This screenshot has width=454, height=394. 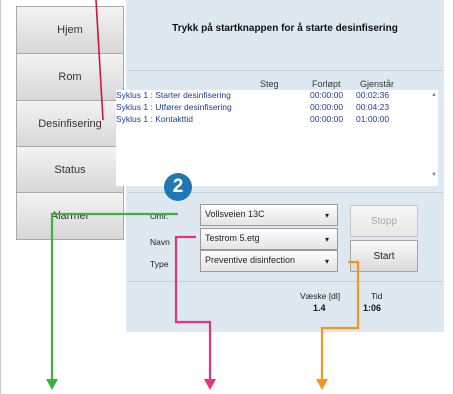 I want to click on pink-connector-line, so click(x=193, y=307).